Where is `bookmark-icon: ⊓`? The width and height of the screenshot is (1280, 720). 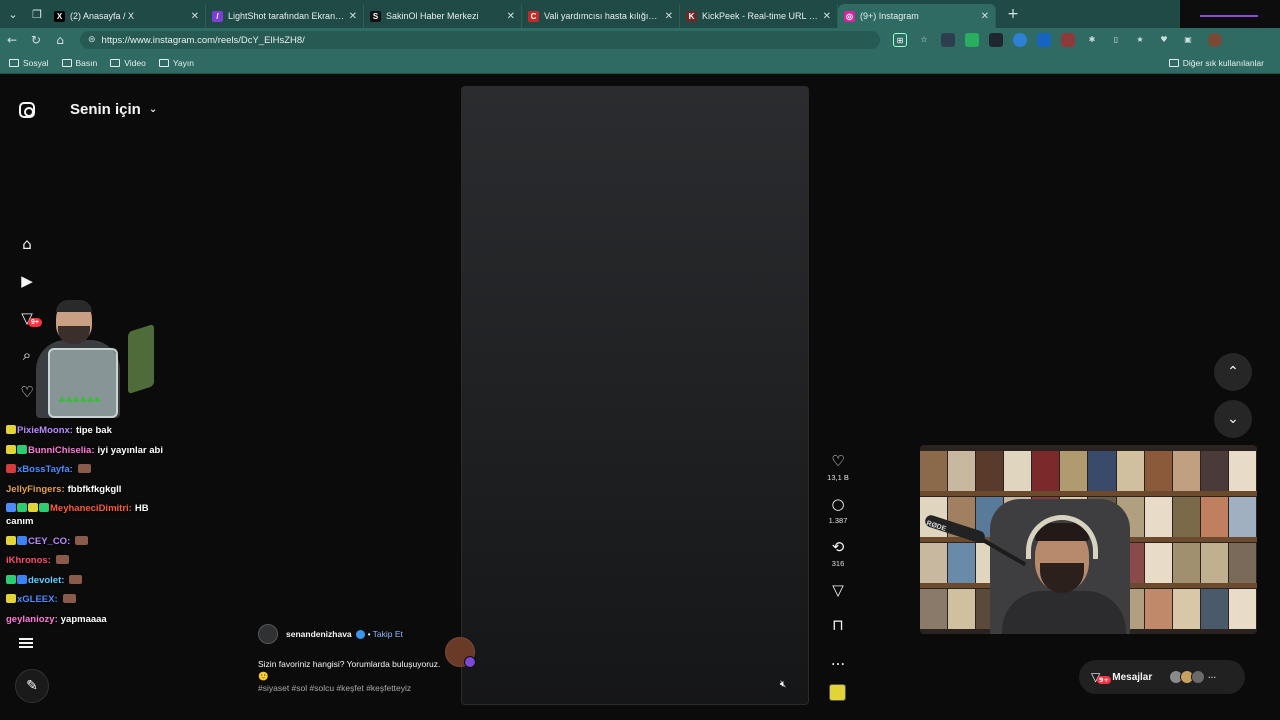
bookmark-icon: ⊓ is located at coordinates (838, 625).